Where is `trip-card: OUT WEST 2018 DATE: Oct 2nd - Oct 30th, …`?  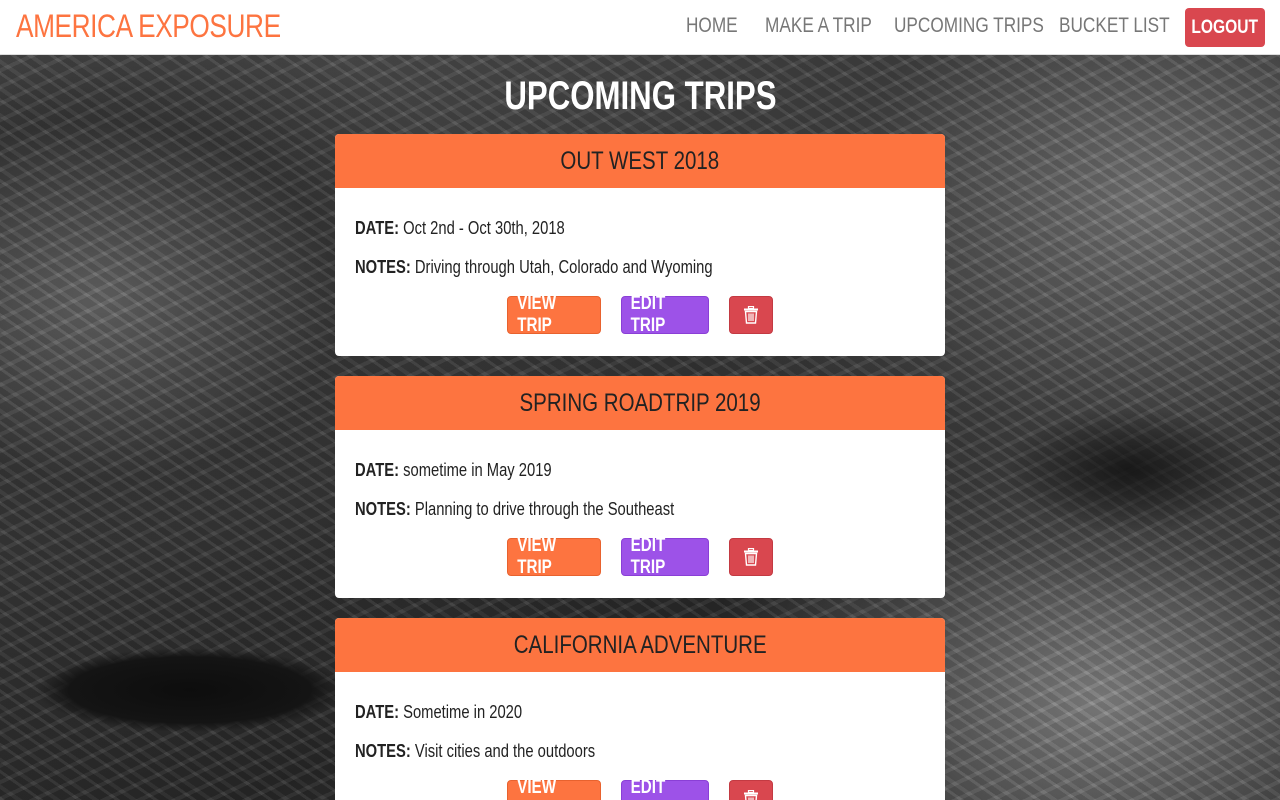 trip-card: OUT WEST 2018 DATE: Oct 2nd - Oct 30th, … is located at coordinates (640, 245).